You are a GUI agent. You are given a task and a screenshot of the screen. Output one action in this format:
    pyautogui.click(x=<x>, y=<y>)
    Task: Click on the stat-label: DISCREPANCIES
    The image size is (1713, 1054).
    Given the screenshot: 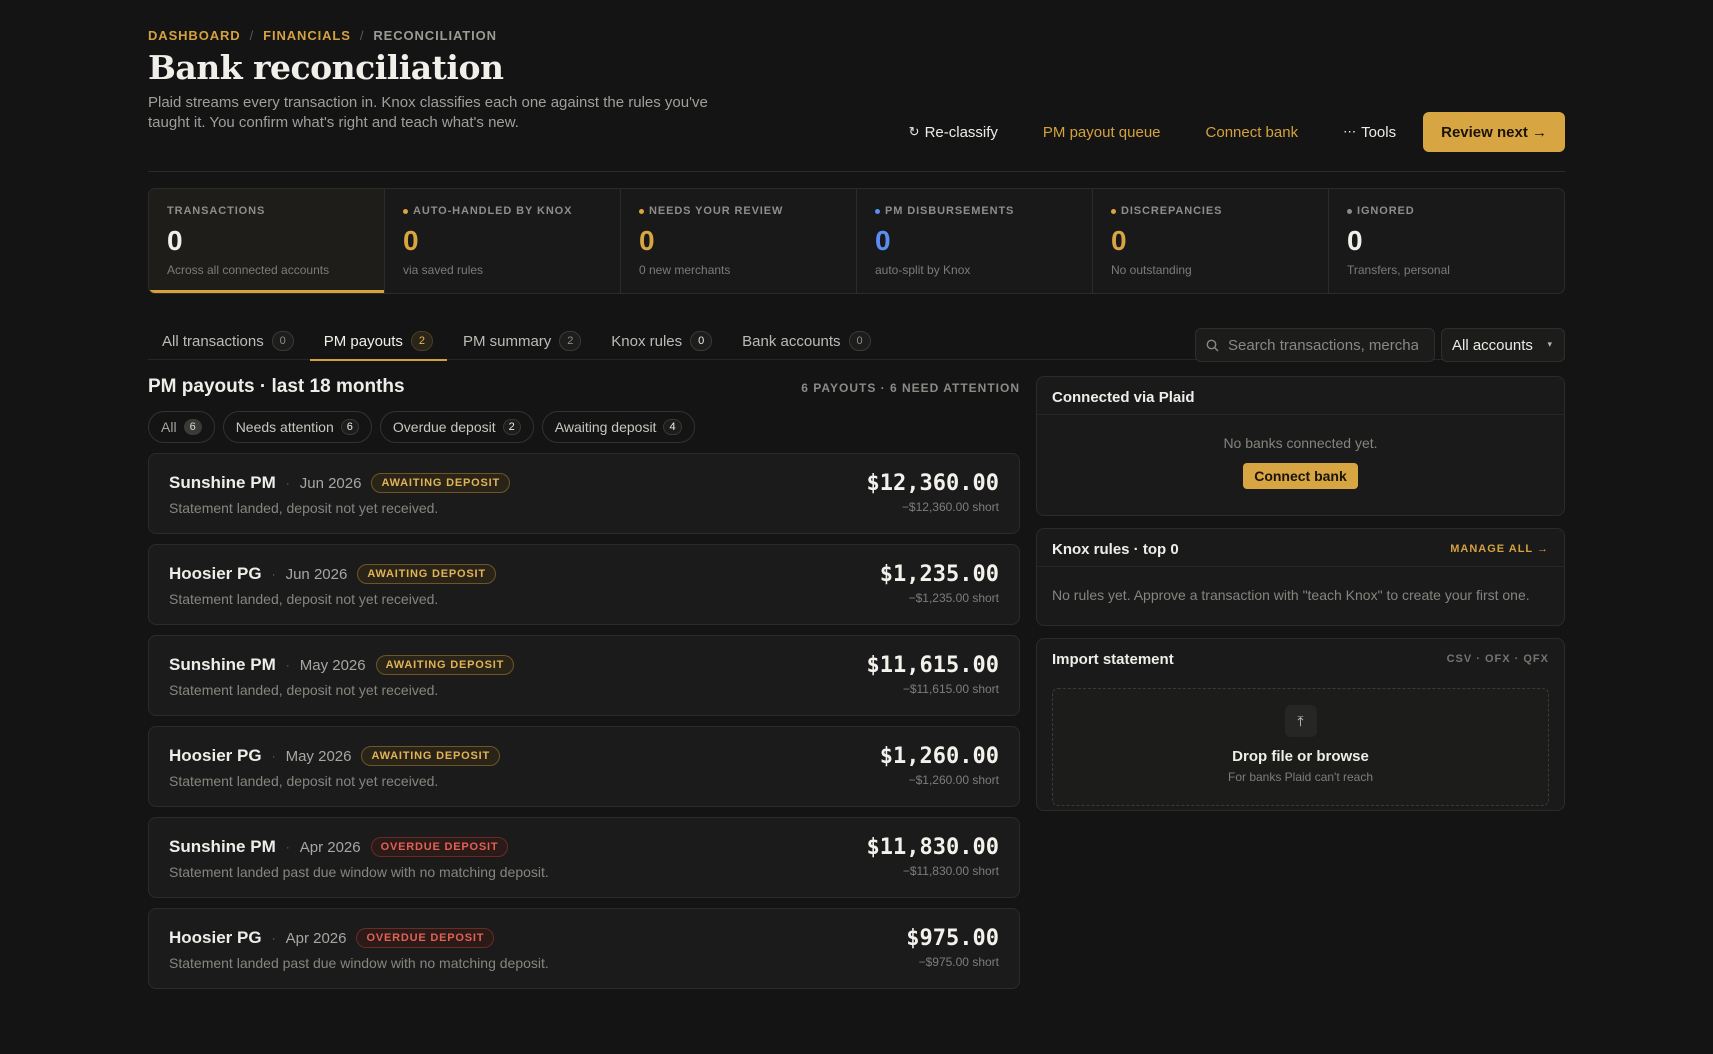 What is the action you would take?
    pyautogui.click(x=1210, y=211)
    